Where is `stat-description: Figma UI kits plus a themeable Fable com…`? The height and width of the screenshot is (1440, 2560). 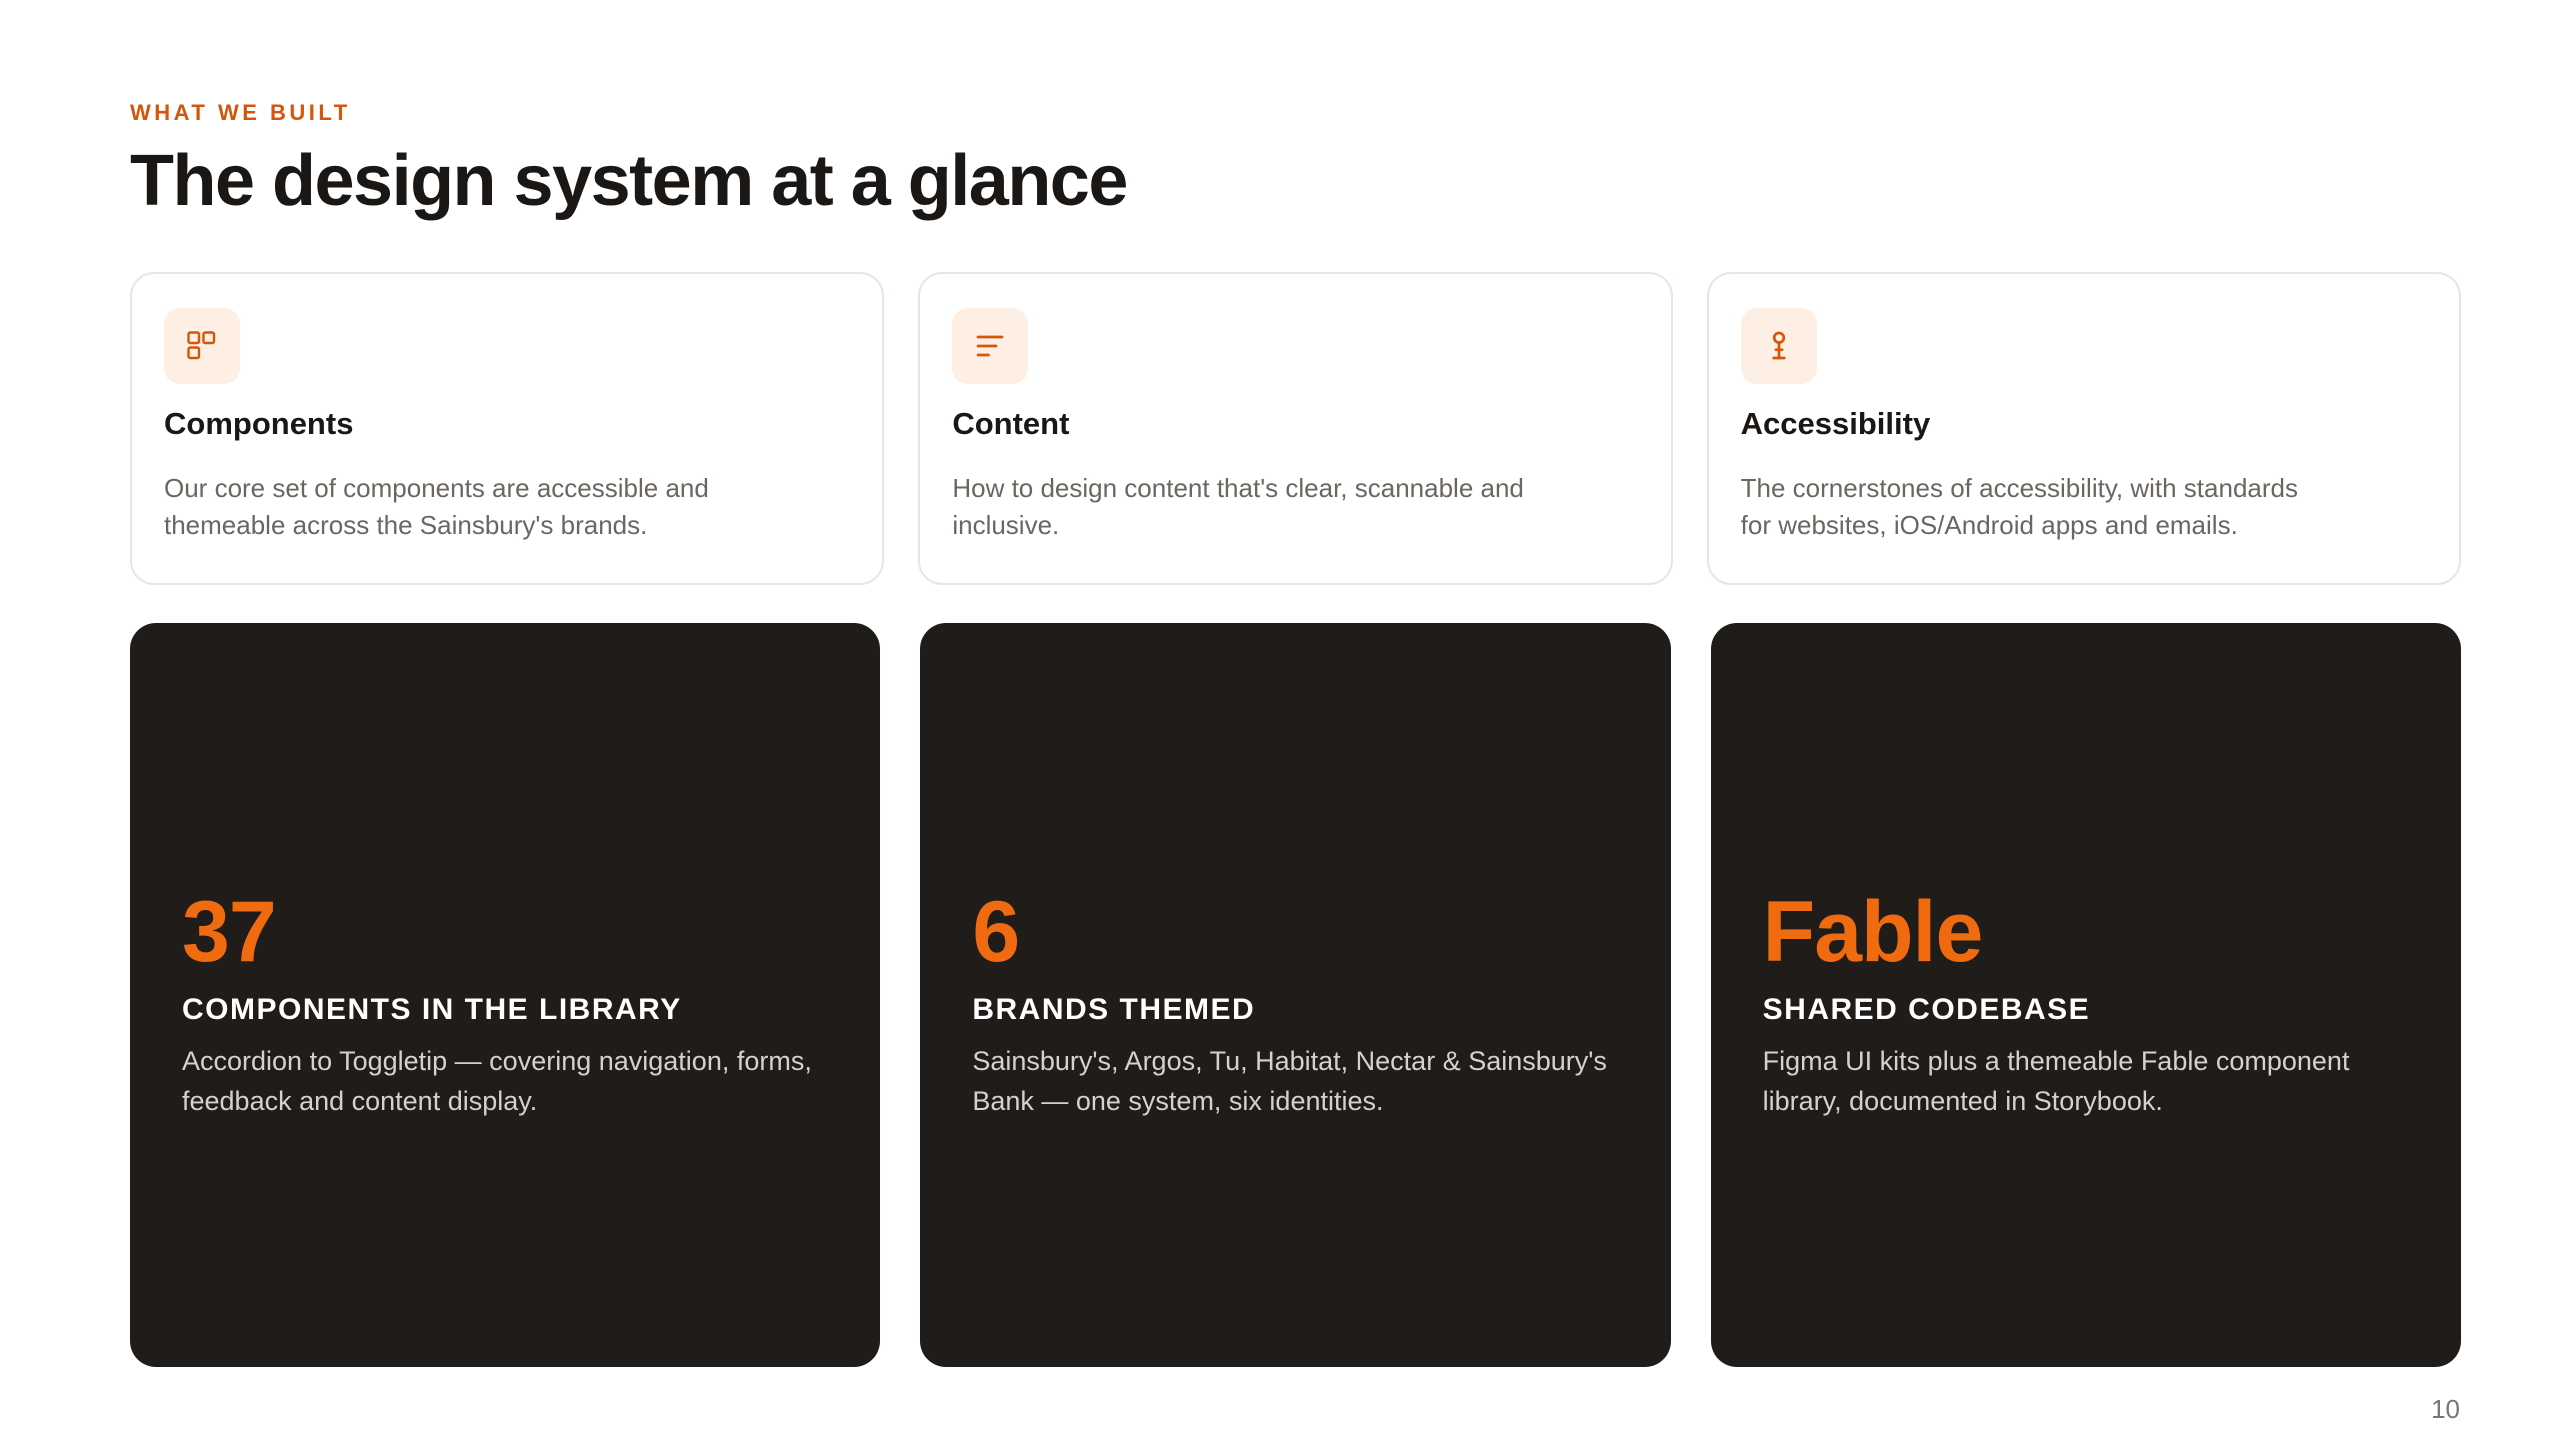 stat-description: Figma UI kits plus a themeable Fable com… is located at coordinates (2056, 1081).